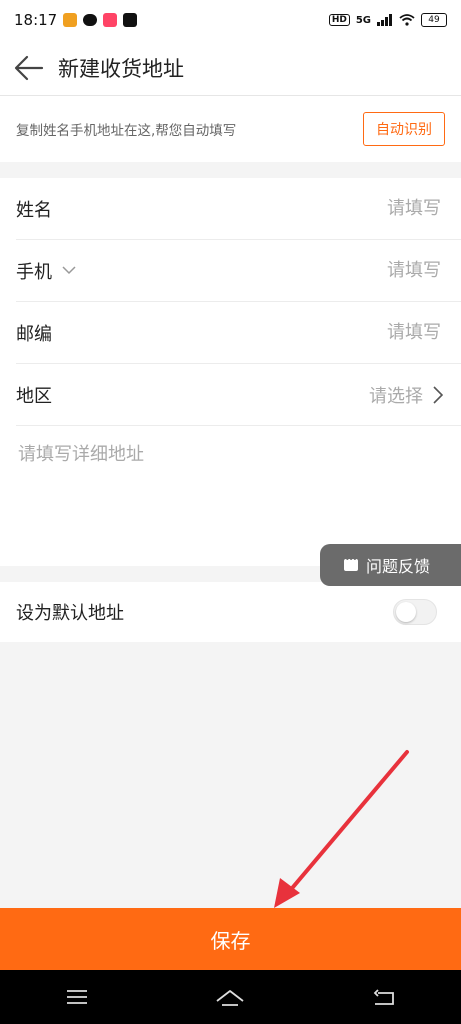 The width and height of the screenshot is (461, 1024). Describe the element at coordinates (363, 20) in the screenshot. I see `network-type: 5G` at that location.